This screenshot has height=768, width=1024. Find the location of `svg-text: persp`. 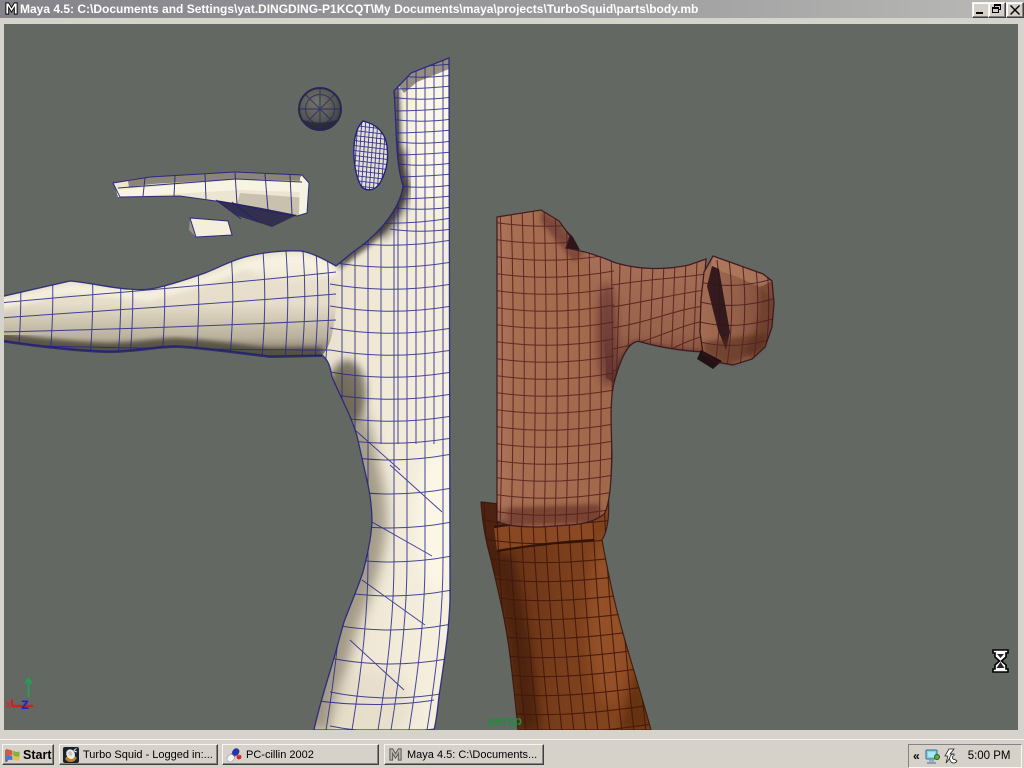

svg-text: persp is located at coordinates (505, 721).